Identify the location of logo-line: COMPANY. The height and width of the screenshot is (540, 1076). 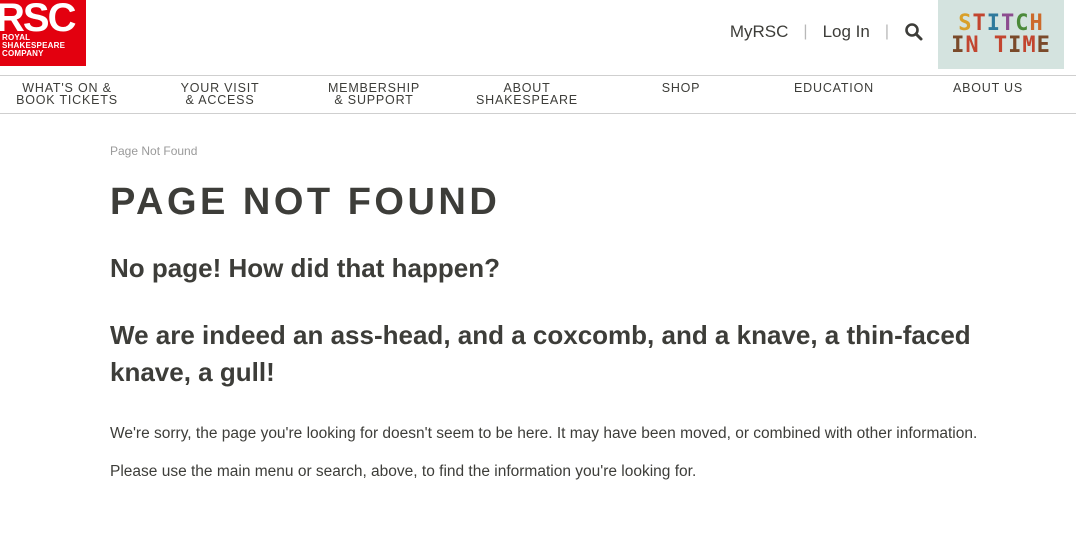
(23, 53).